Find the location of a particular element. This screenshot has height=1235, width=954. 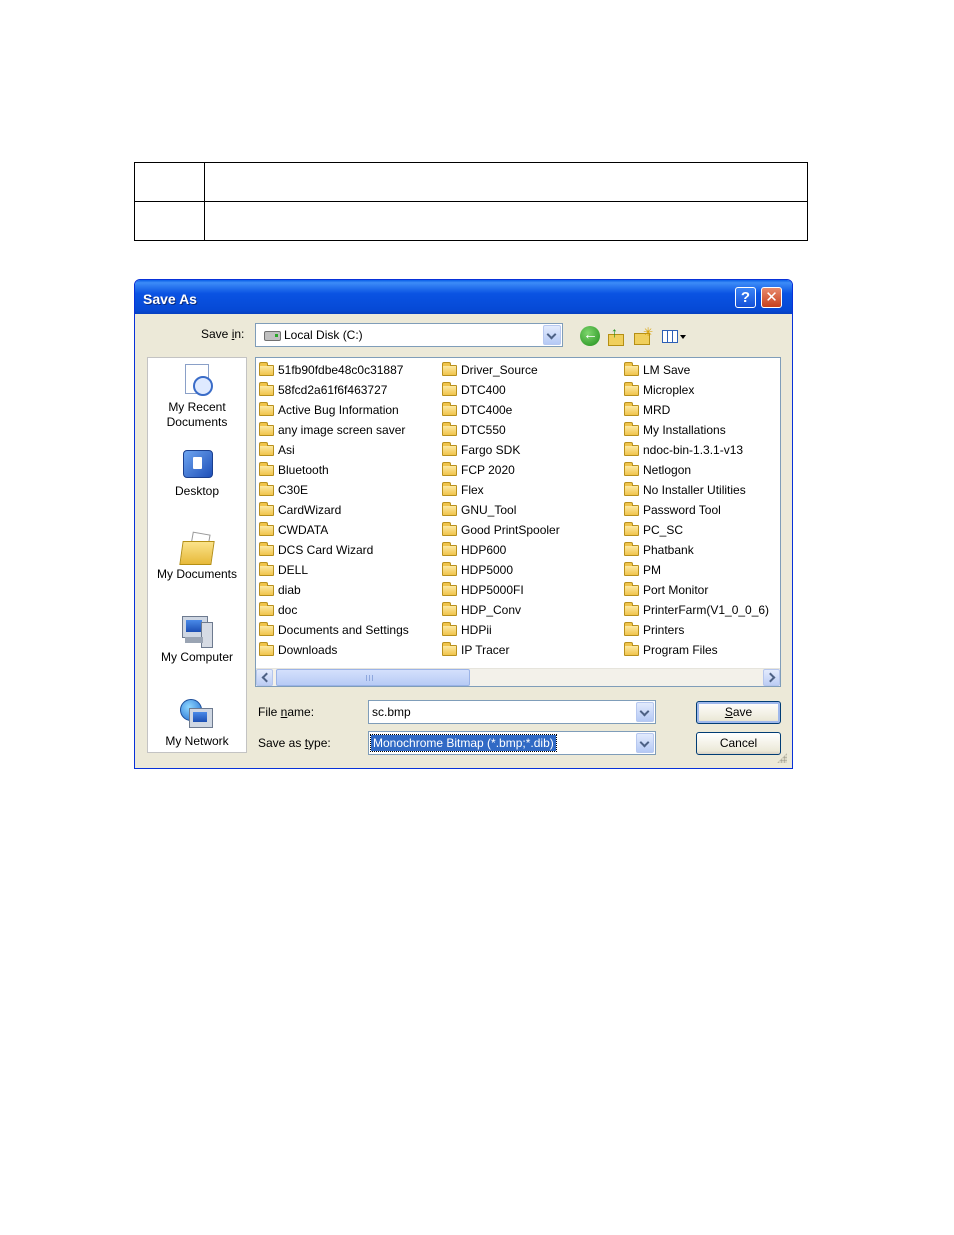

folder-item: Good PrintSpooler is located at coordinates (500, 530).